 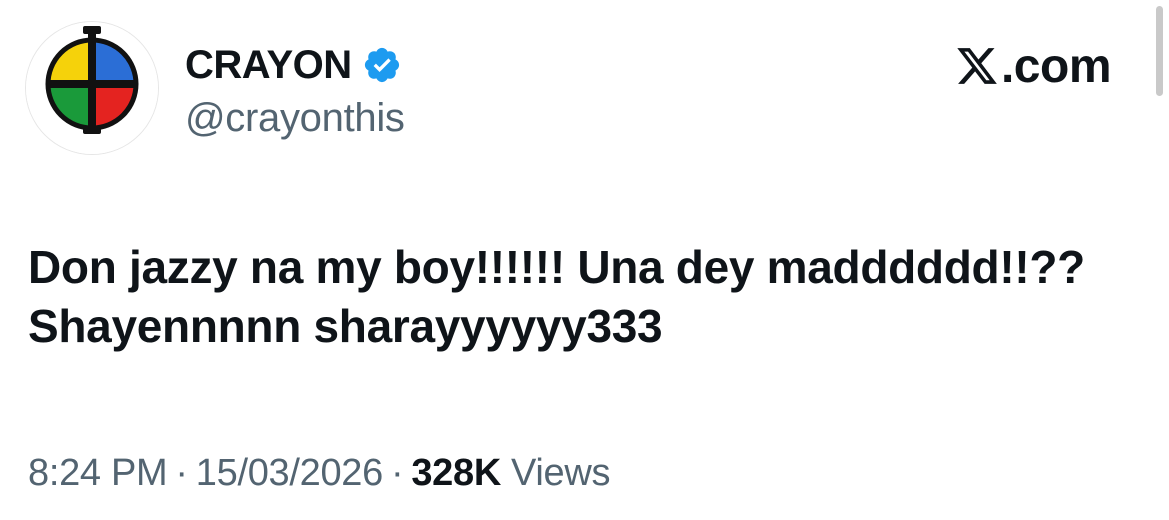 What do you see at coordinates (1056, 66) in the screenshot?
I see `brand-suffix: .com` at bounding box center [1056, 66].